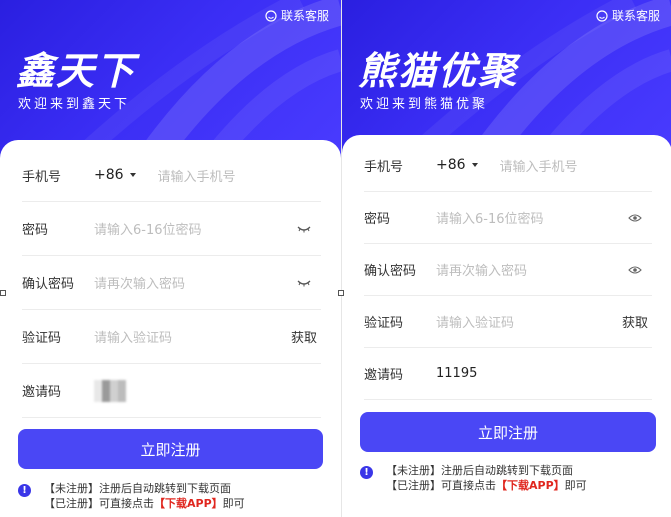  What do you see at coordinates (74, 104) in the screenshot?
I see `welcome-tagline: 欢迎来到鑫天下` at bounding box center [74, 104].